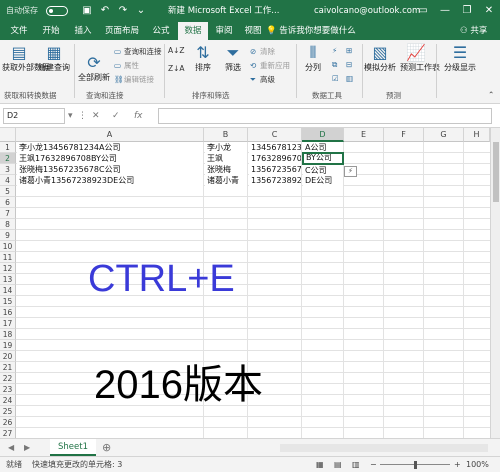  What do you see at coordinates (8, 235) in the screenshot?
I see `row-header: 9` at bounding box center [8, 235].